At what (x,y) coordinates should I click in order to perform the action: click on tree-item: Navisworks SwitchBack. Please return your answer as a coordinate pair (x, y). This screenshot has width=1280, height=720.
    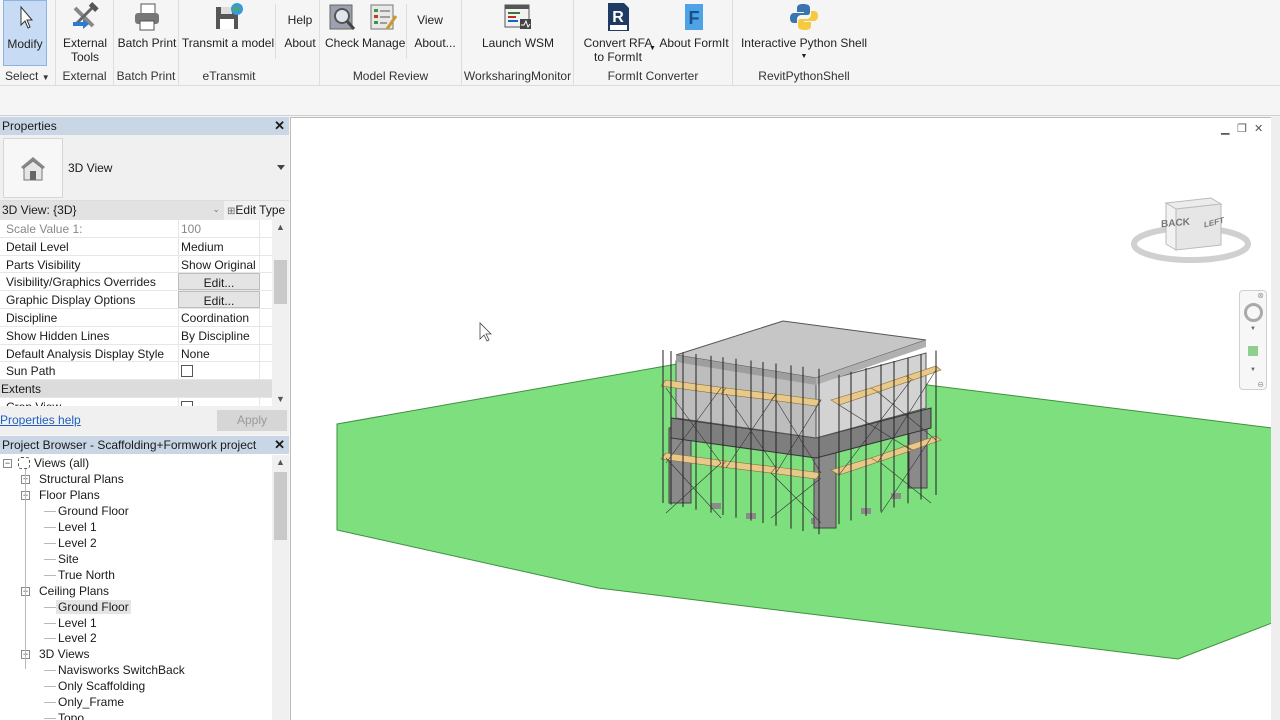
    Looking at the image, I should click on (121, 670).